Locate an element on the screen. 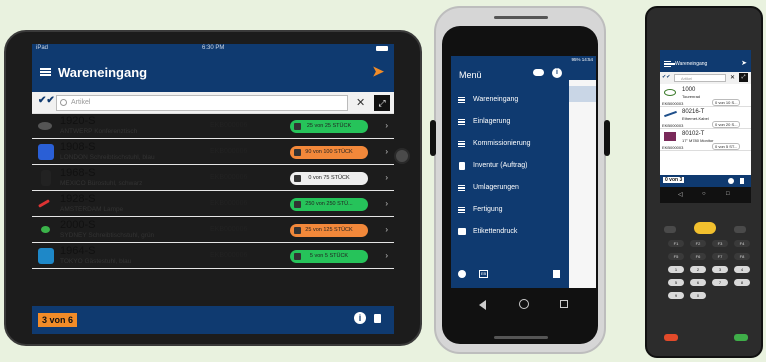 This screenshot has height=362, width=766. key-2: 2 is located at coordinates (698, 269).